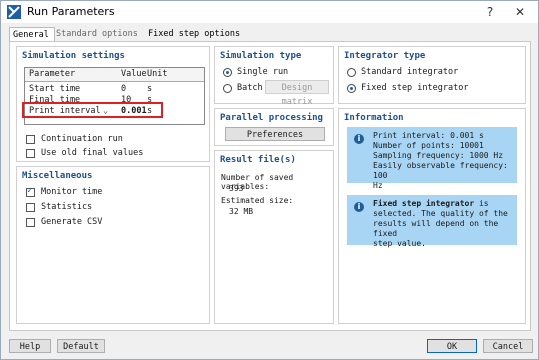 The width and height of the screenshot is (539, 360). I want to click on result-files-title: Result file(s), so click(258, 160).